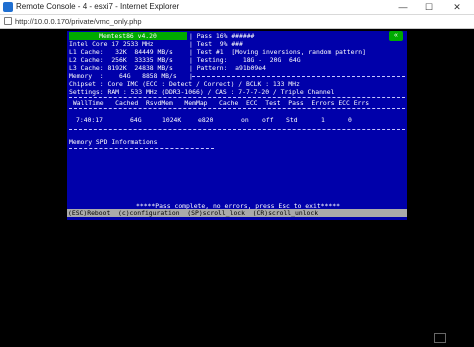  What do you see at coordinates (440, 338) in the screenshot?
I see `resize-icon` at bounding box center [440, 338].